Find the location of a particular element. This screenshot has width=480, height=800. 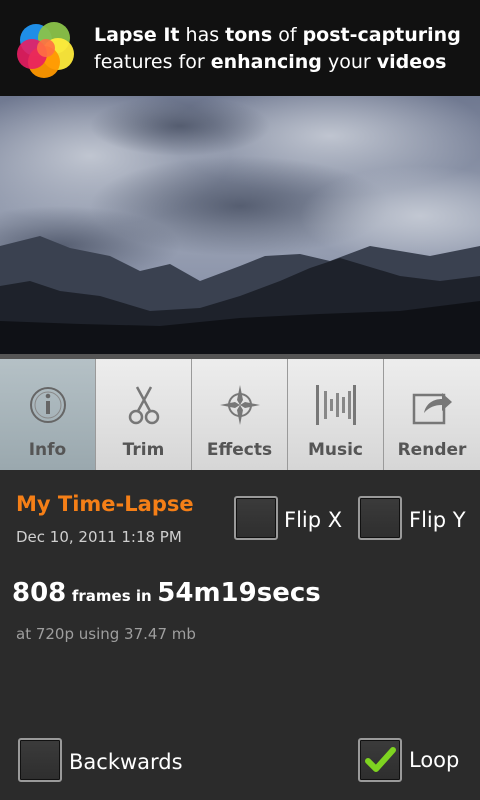

lapse-it-logo is located at coordinates (45, 50).